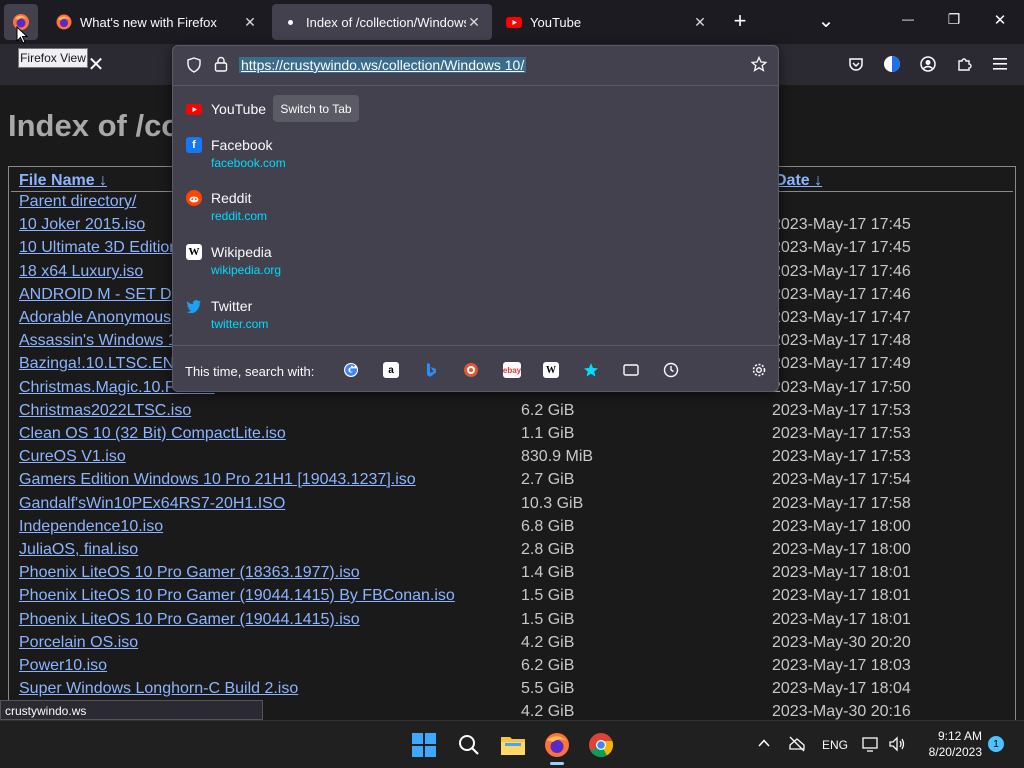 The image size is (1024, 768). Describe the element at coordinates (897, 744) in the screenshot. I see `speaker-icon` at that location.